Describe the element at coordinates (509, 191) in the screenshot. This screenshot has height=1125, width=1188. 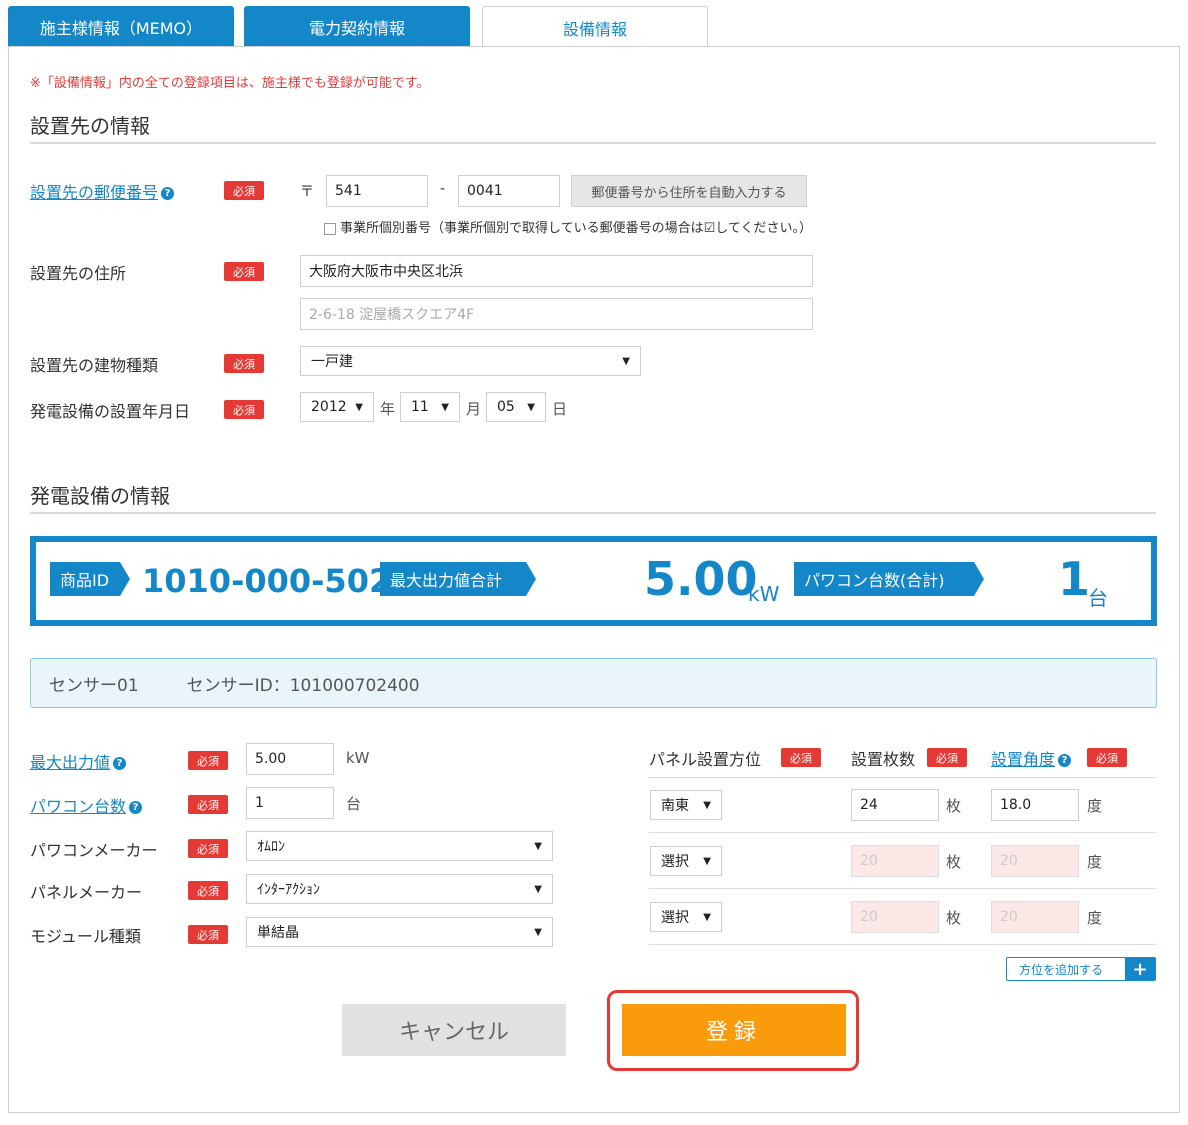
I see `postal-second-input: 0041` at that location.